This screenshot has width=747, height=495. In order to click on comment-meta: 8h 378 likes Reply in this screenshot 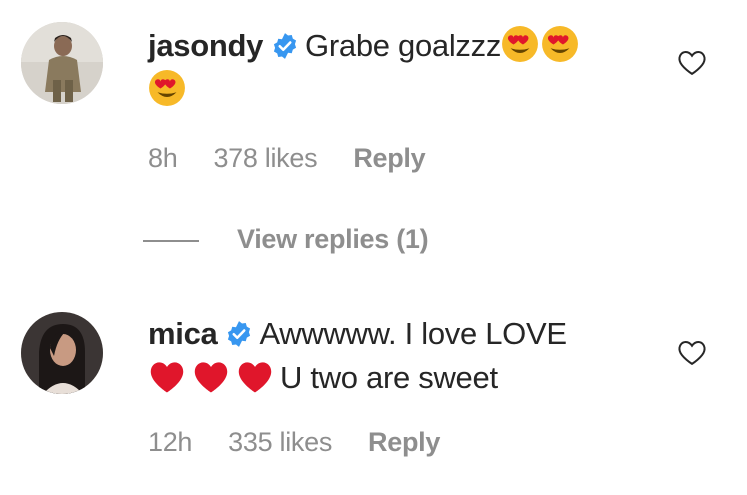, I will do `click(304, 158)`.